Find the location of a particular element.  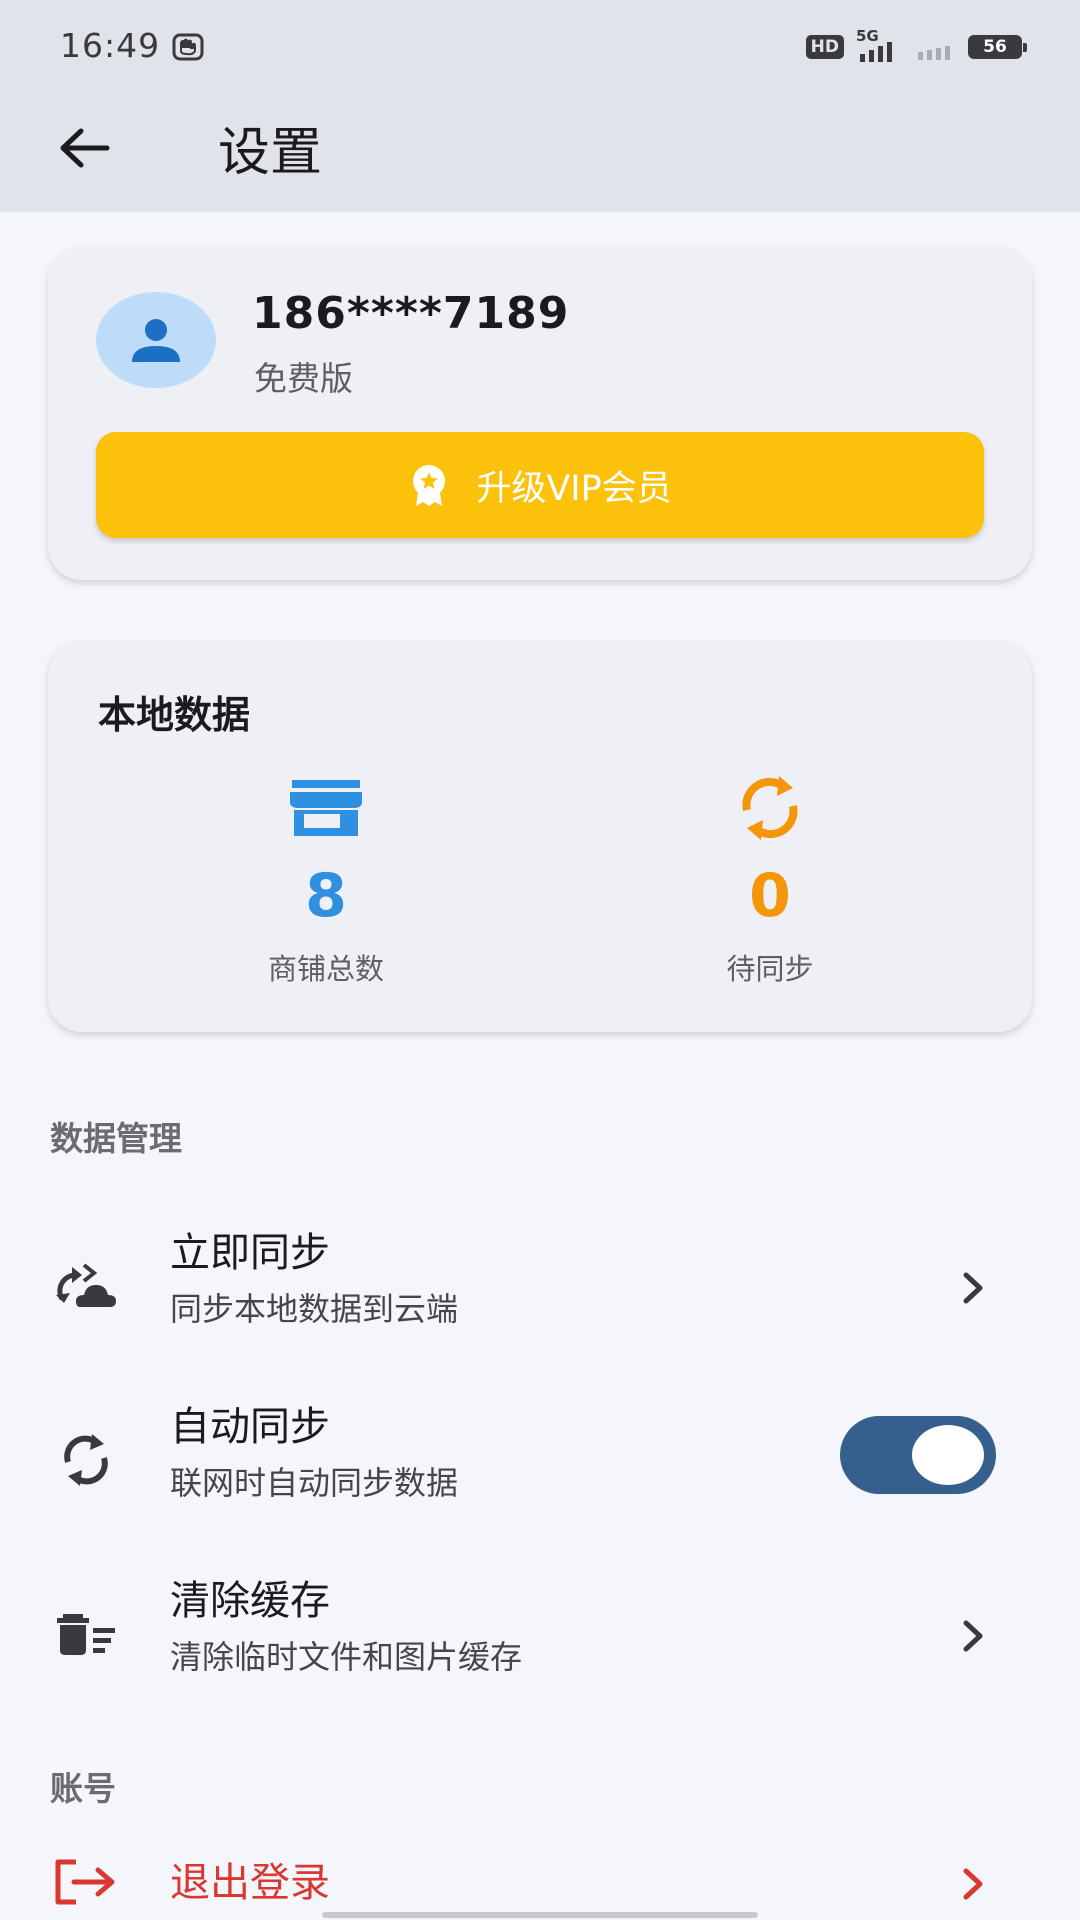

store-icon is located at coordinates (326, 808).